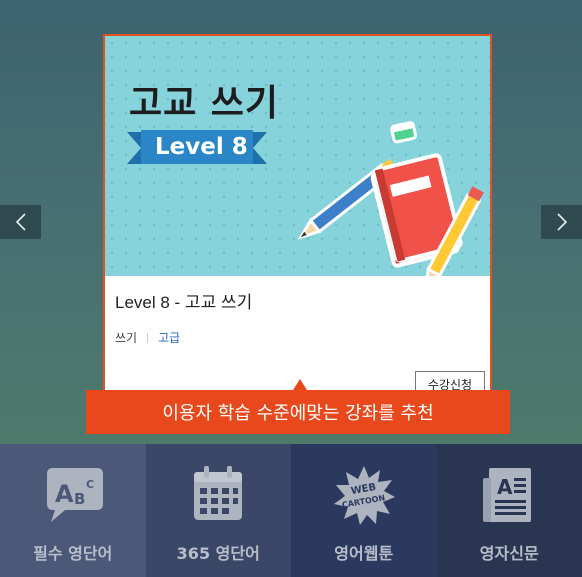  Describe the element at coordinates (218, 553) in the screenshot. I see `menu-item-label: 365 영단어` at that location.